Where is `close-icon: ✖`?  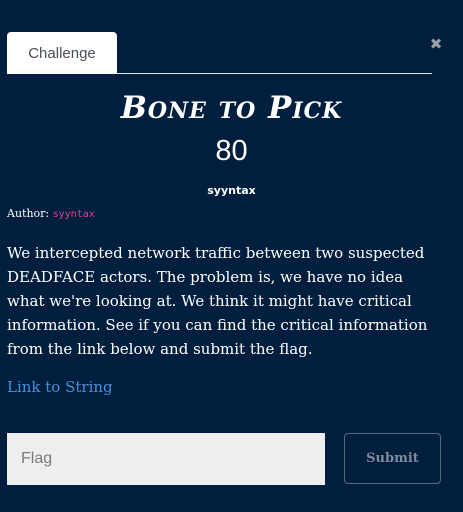
close-icon: ✖ is located at coordinates (436, 44).